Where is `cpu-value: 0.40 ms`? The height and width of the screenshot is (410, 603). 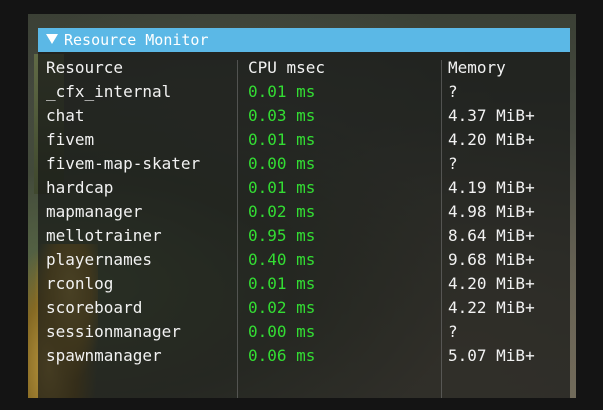
cpu-value: 0.40 ms is located at coordinates (282, 259).